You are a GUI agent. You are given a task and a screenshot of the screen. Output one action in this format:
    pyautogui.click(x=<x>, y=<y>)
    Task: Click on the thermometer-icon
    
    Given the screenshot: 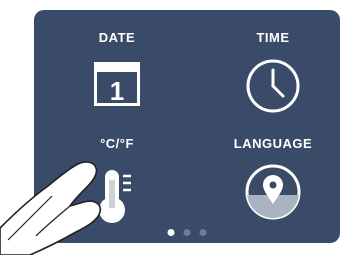 What is the action you would take?
    pyautogui.click(x=117, y=198)
    